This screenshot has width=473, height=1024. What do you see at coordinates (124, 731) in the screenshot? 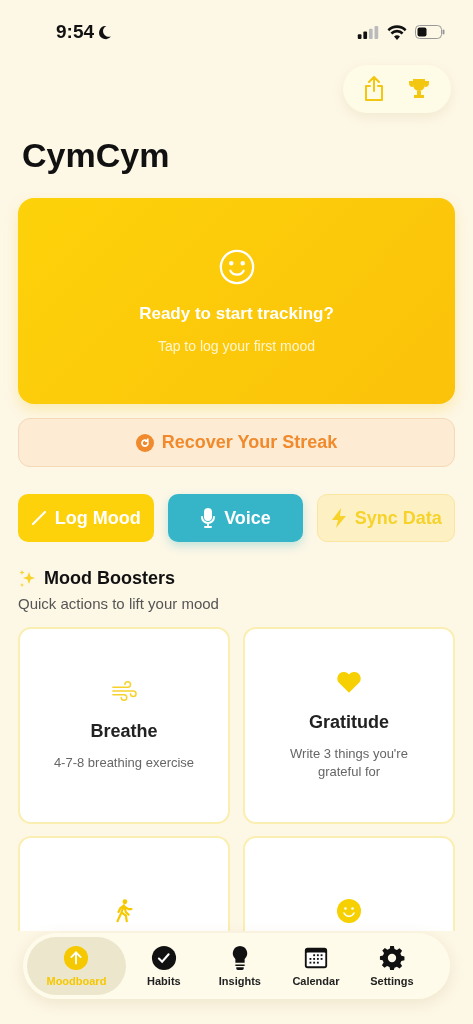
I see `card-title: Breathe` at bounding box center [124, 731].